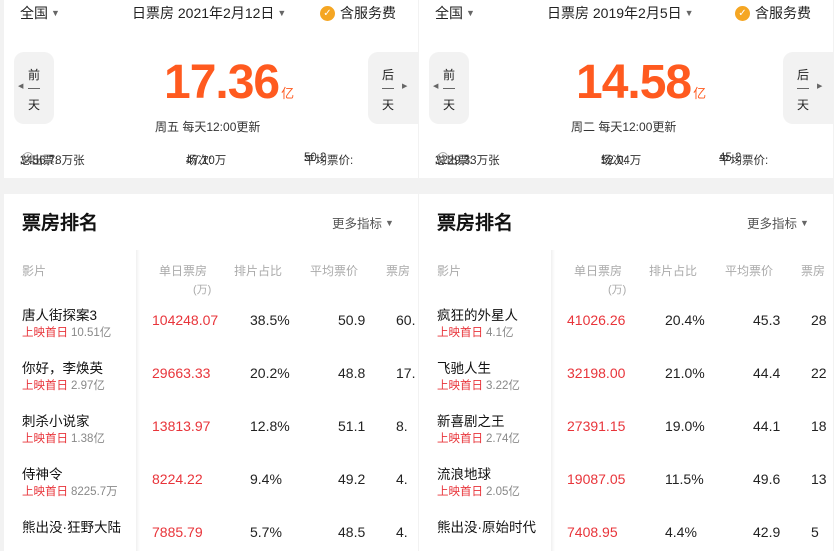 The width and height of the screenshot is (834, 551). I want to click on avg-price: 49.6, so click(767, 479).